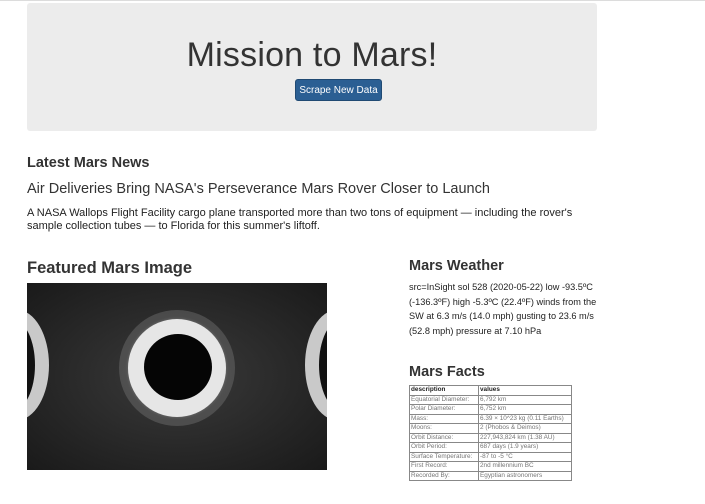  Describe the element at coordinates (525, 466) in the screenshot. I see `fact-value: 2nd millennium BC` at that location.